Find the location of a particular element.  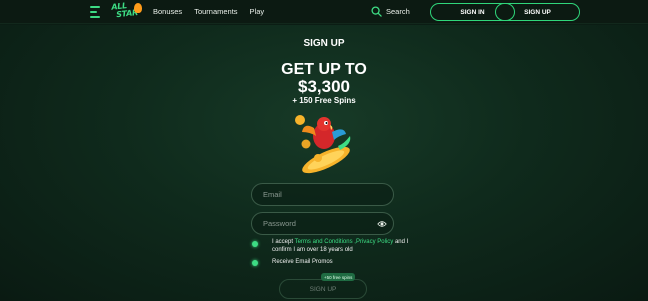

free-spins-badge: +50 free spins is located at coordinates (338, 277).